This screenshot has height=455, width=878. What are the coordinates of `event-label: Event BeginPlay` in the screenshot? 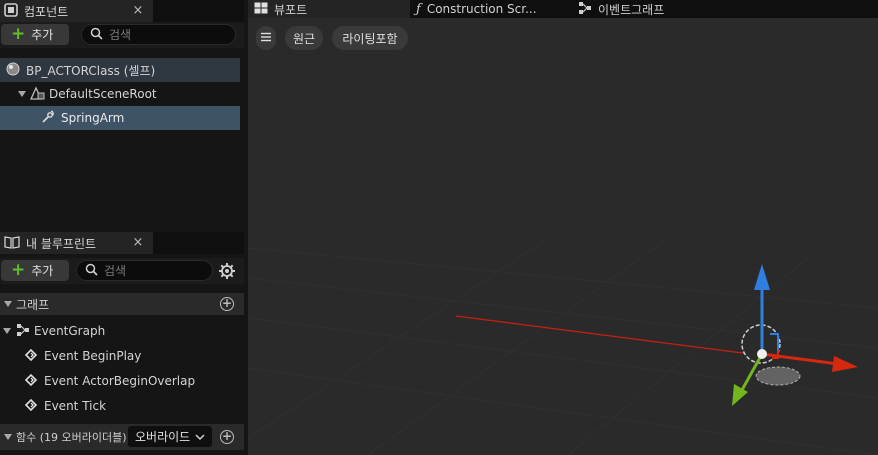 It's located at (93, 356).